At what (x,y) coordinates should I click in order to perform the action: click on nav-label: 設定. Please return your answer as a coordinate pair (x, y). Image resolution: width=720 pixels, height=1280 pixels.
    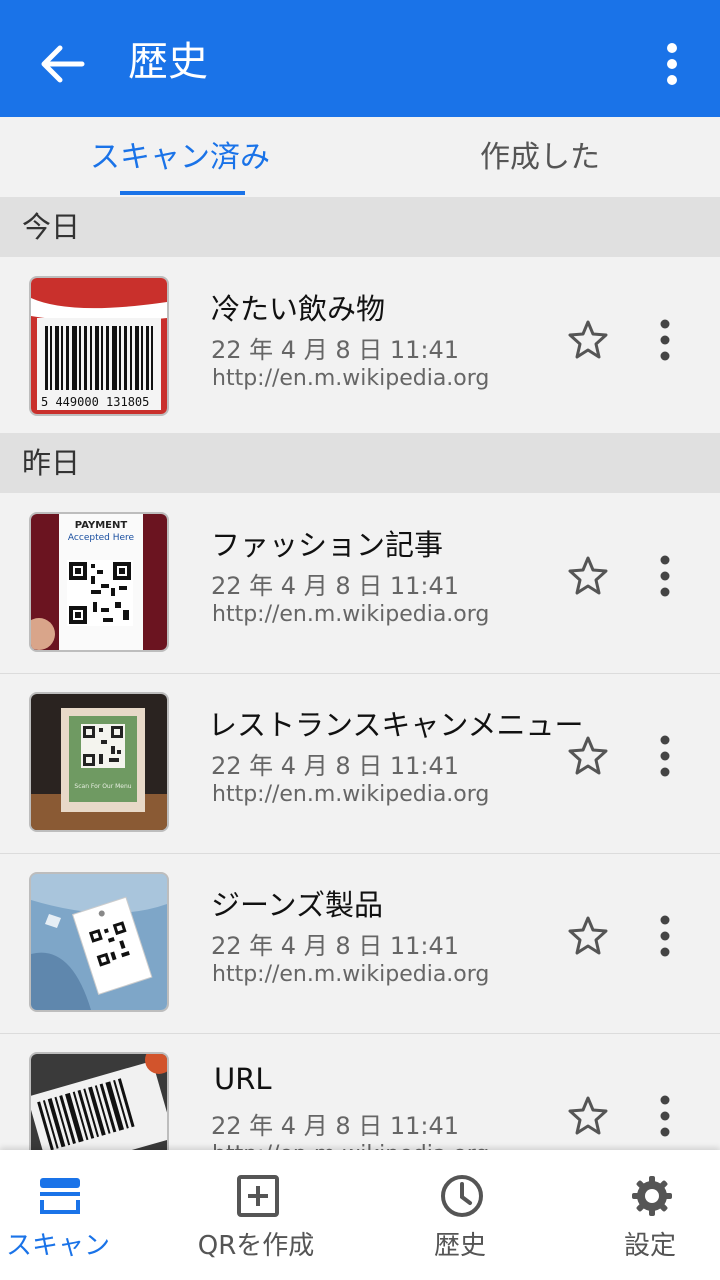
    Looking at the image, I should click on (649, 1246).